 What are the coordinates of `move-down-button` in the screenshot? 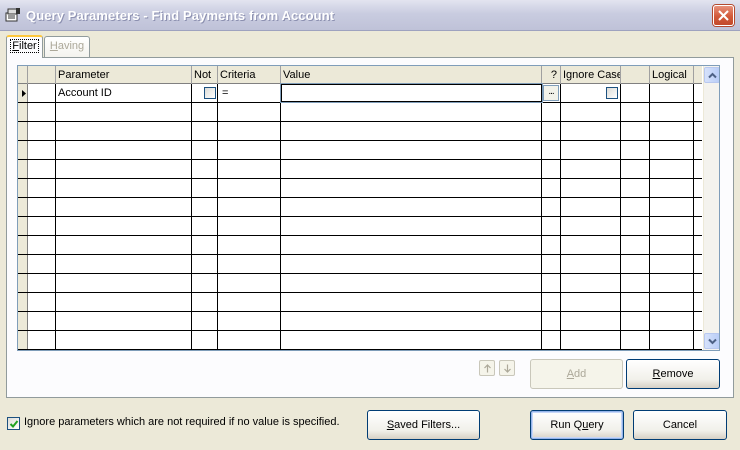 It's located at (507, 368).